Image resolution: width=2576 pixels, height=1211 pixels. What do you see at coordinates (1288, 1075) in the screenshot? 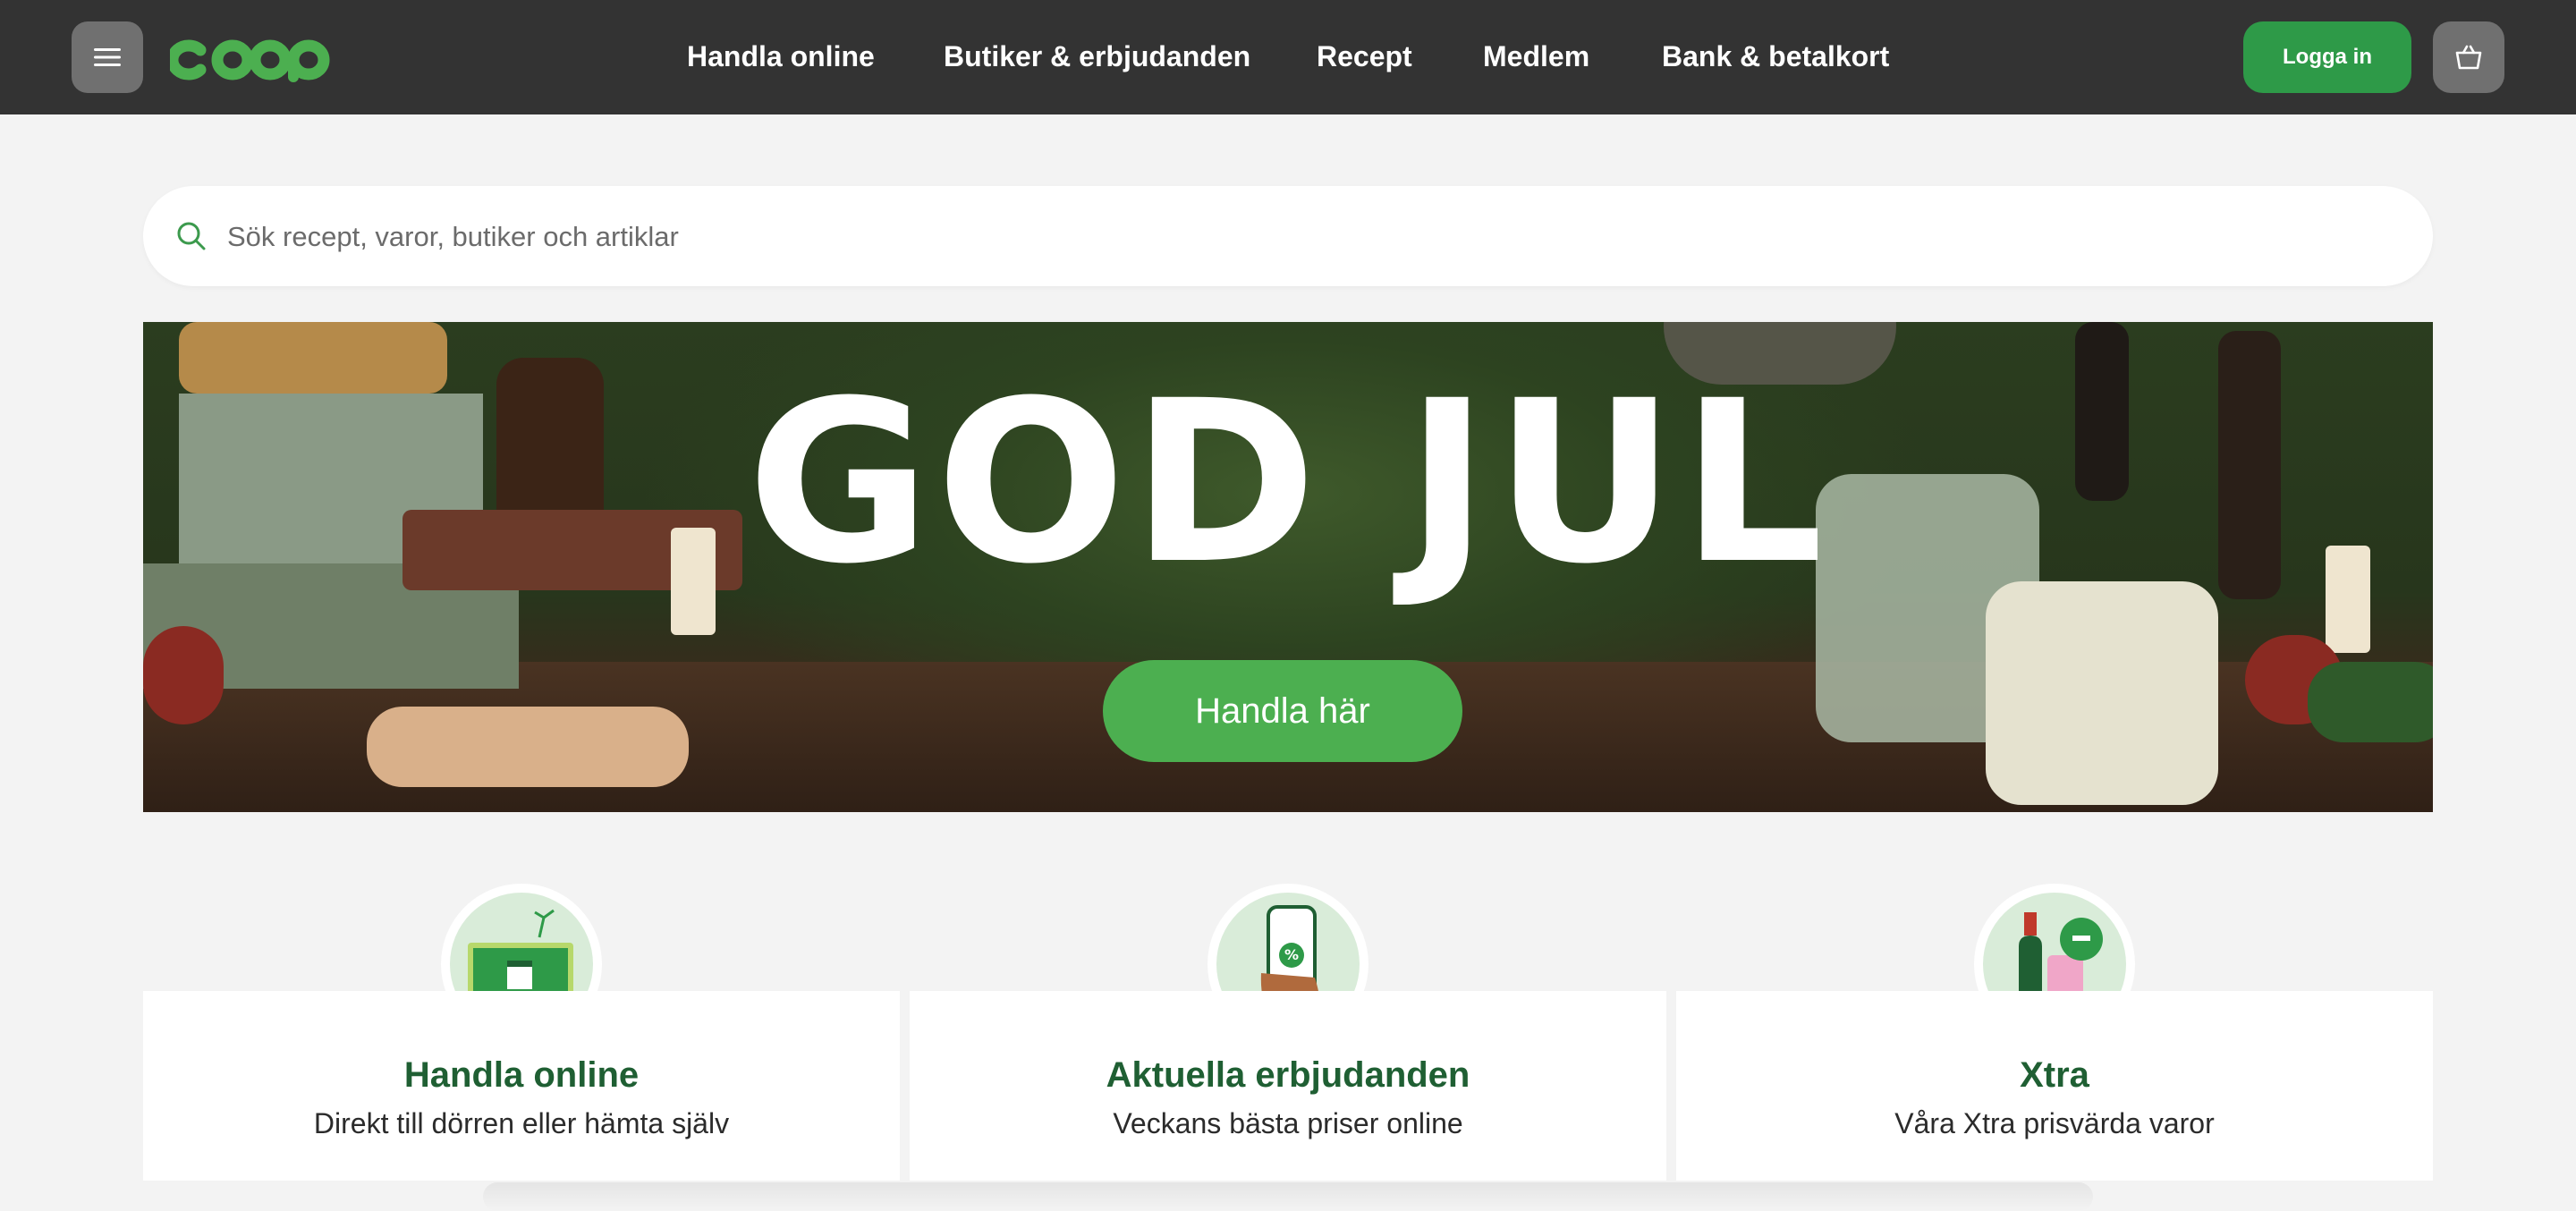
I see `card-title: Aktuella erbjudanden` at bounding box center [1288, 1075].